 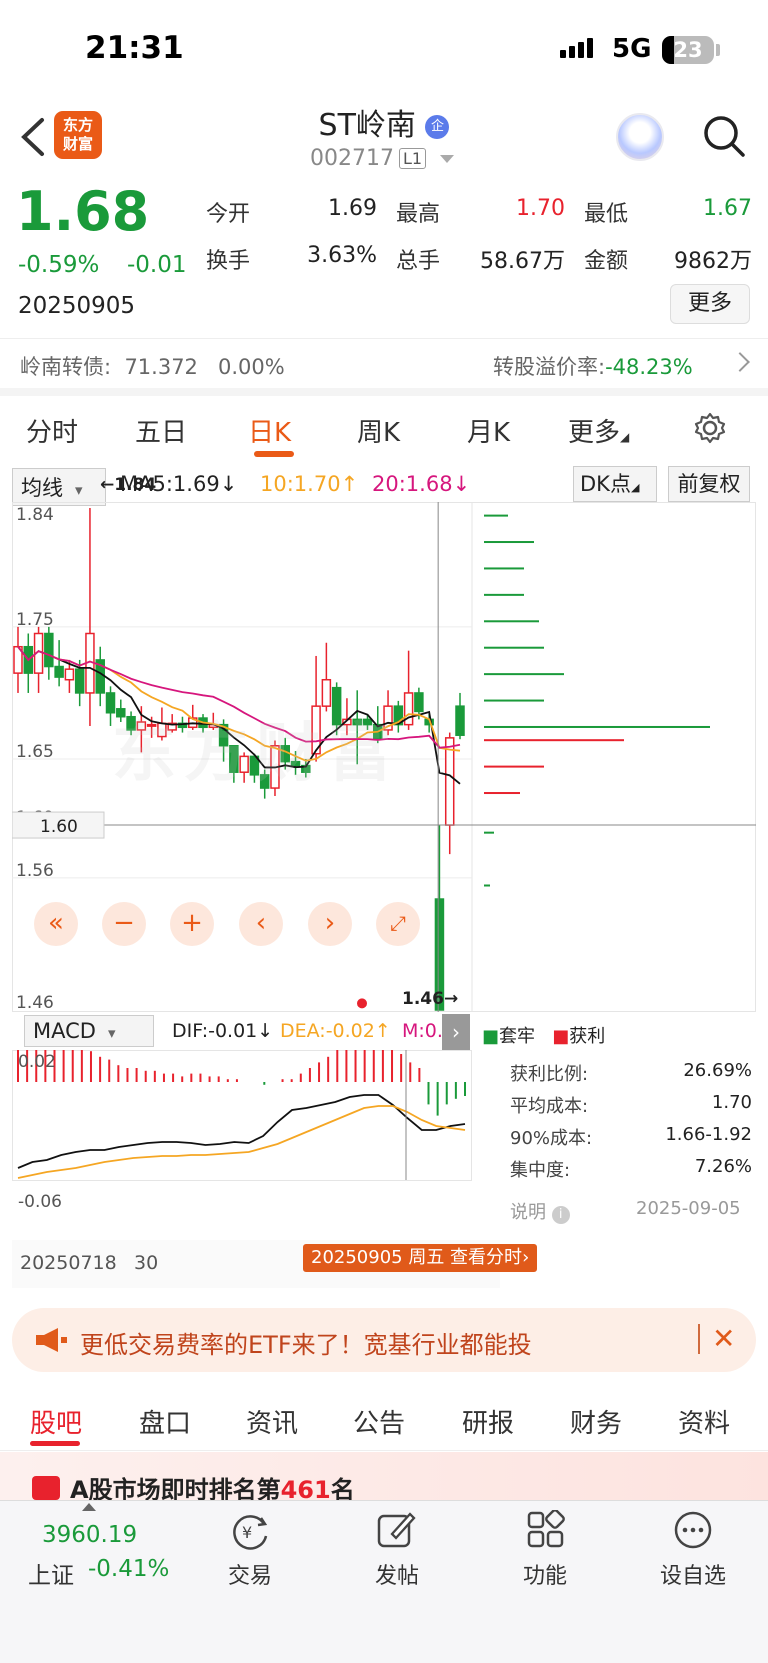 I want to click on legend-profit: 获利, so click(x=587, y=1036).